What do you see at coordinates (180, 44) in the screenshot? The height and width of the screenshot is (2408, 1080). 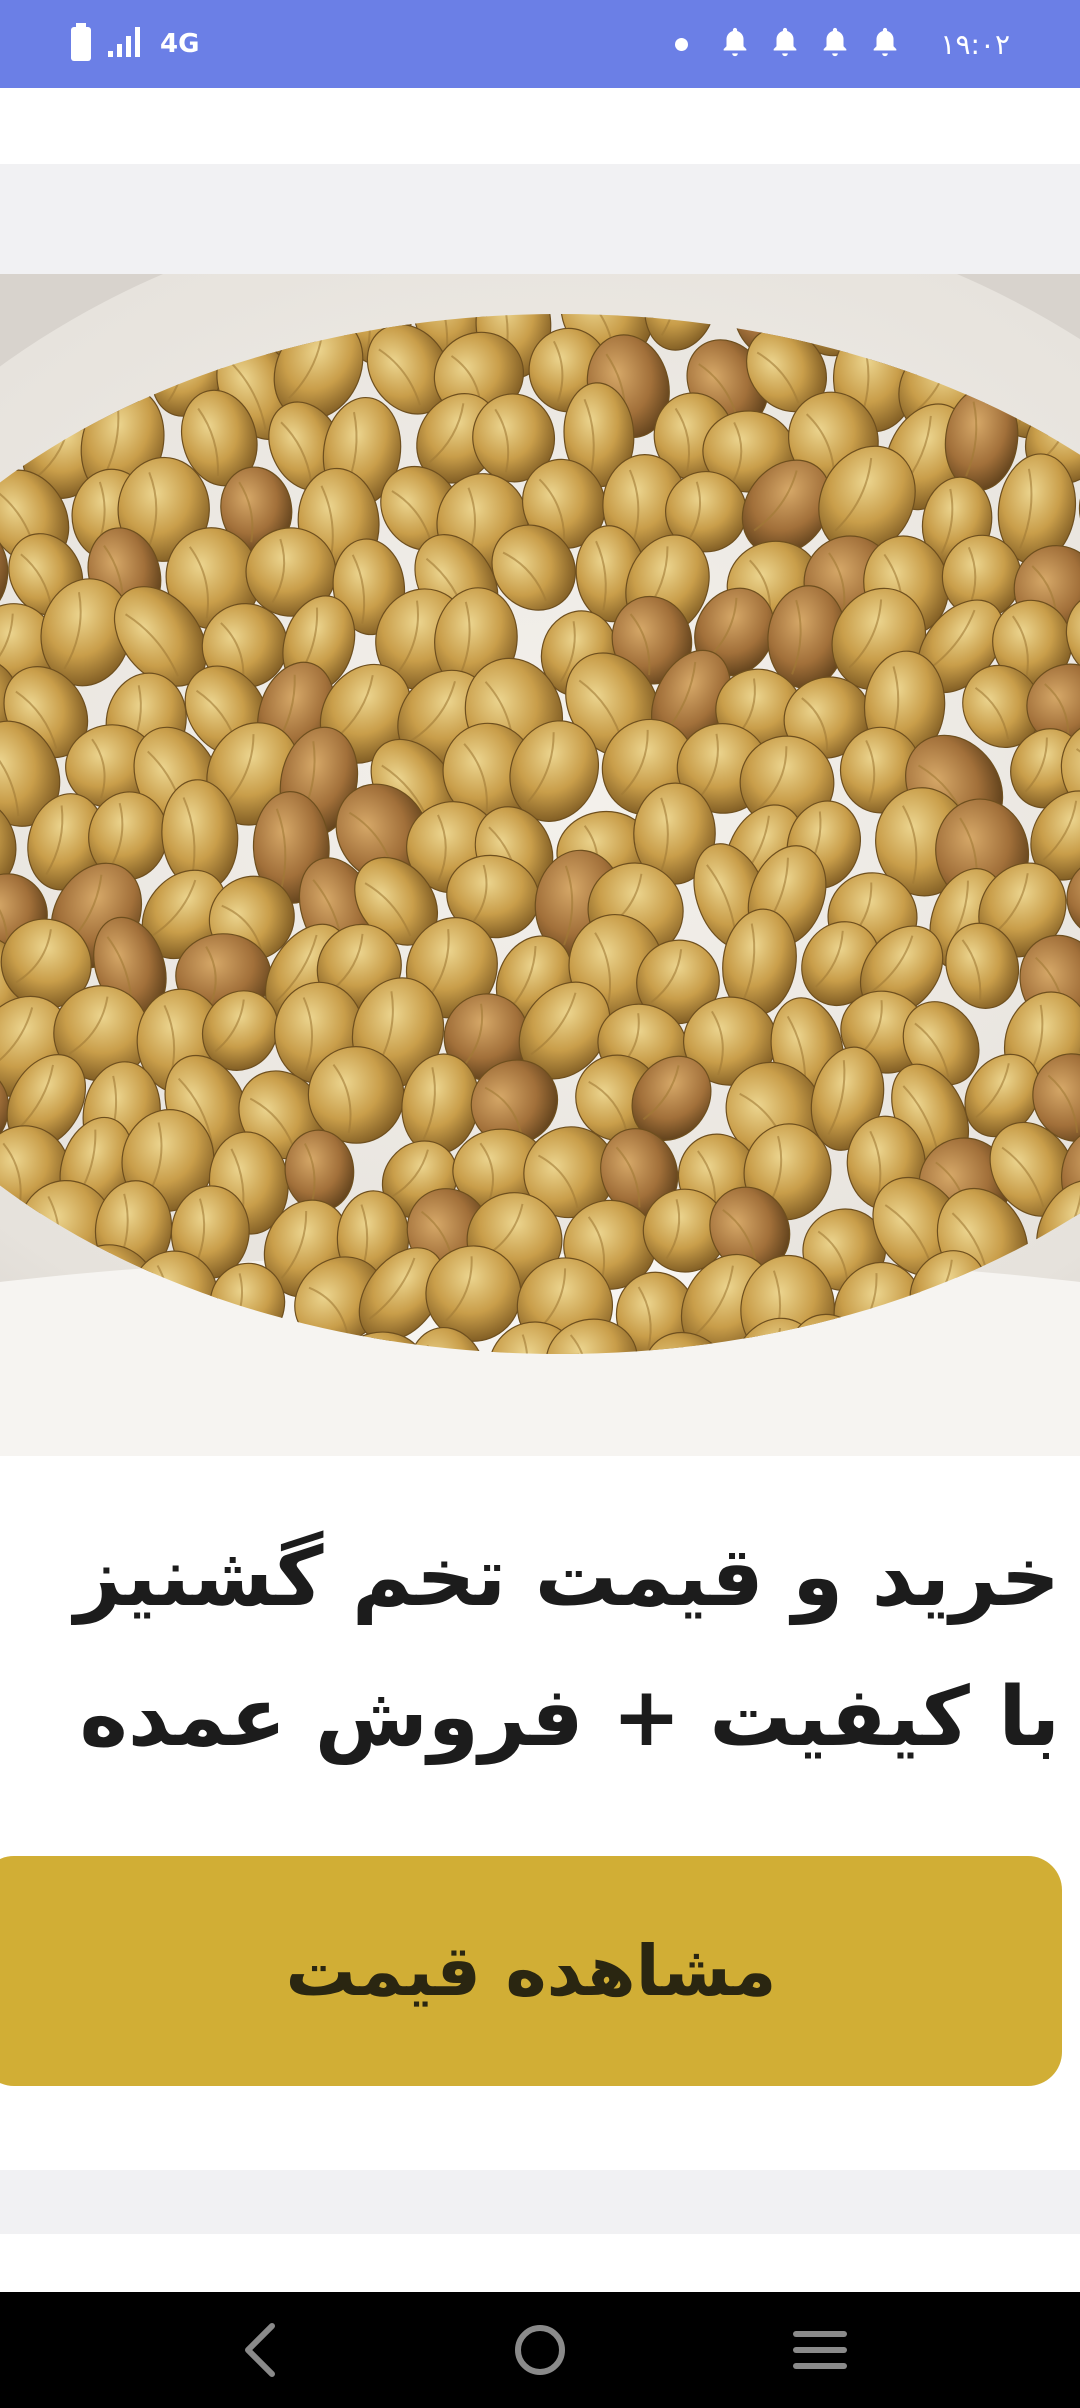 I see `network-type-label: 4G` at bounding box center [180, 44].